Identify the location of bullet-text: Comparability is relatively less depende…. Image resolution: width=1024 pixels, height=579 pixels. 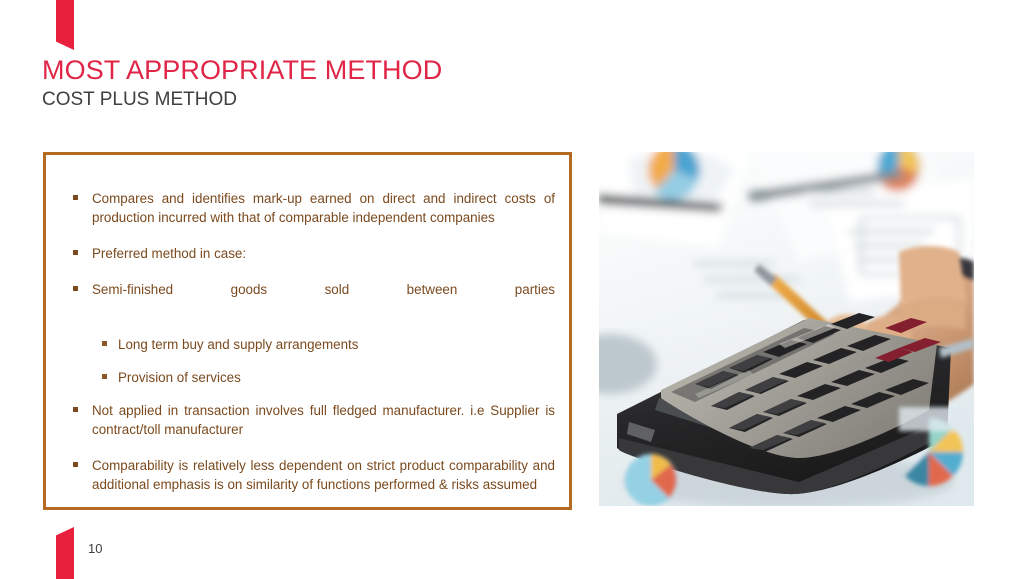
(323, 475).